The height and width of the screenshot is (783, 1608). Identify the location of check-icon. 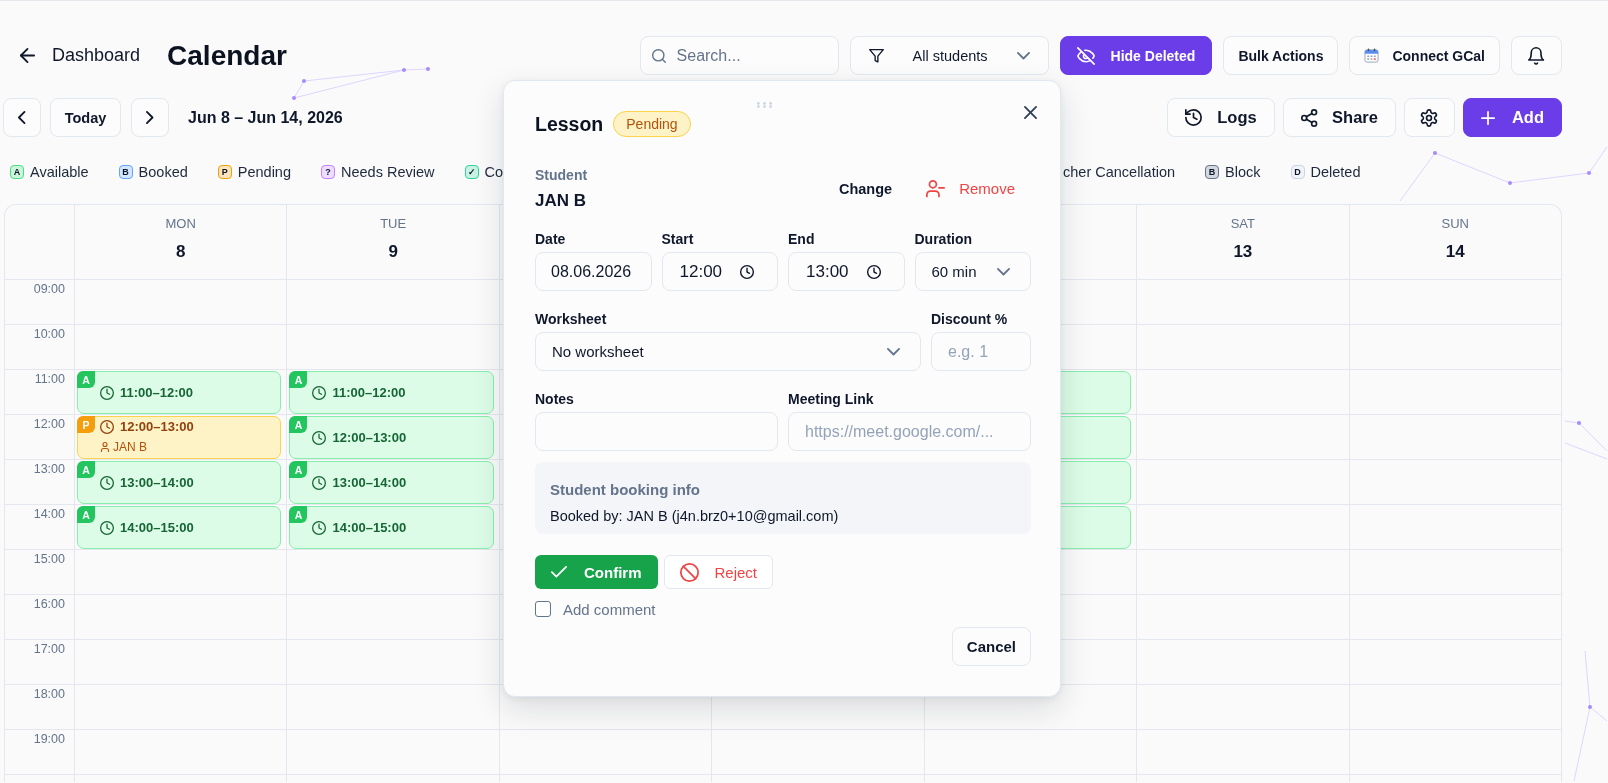
(559, 572).